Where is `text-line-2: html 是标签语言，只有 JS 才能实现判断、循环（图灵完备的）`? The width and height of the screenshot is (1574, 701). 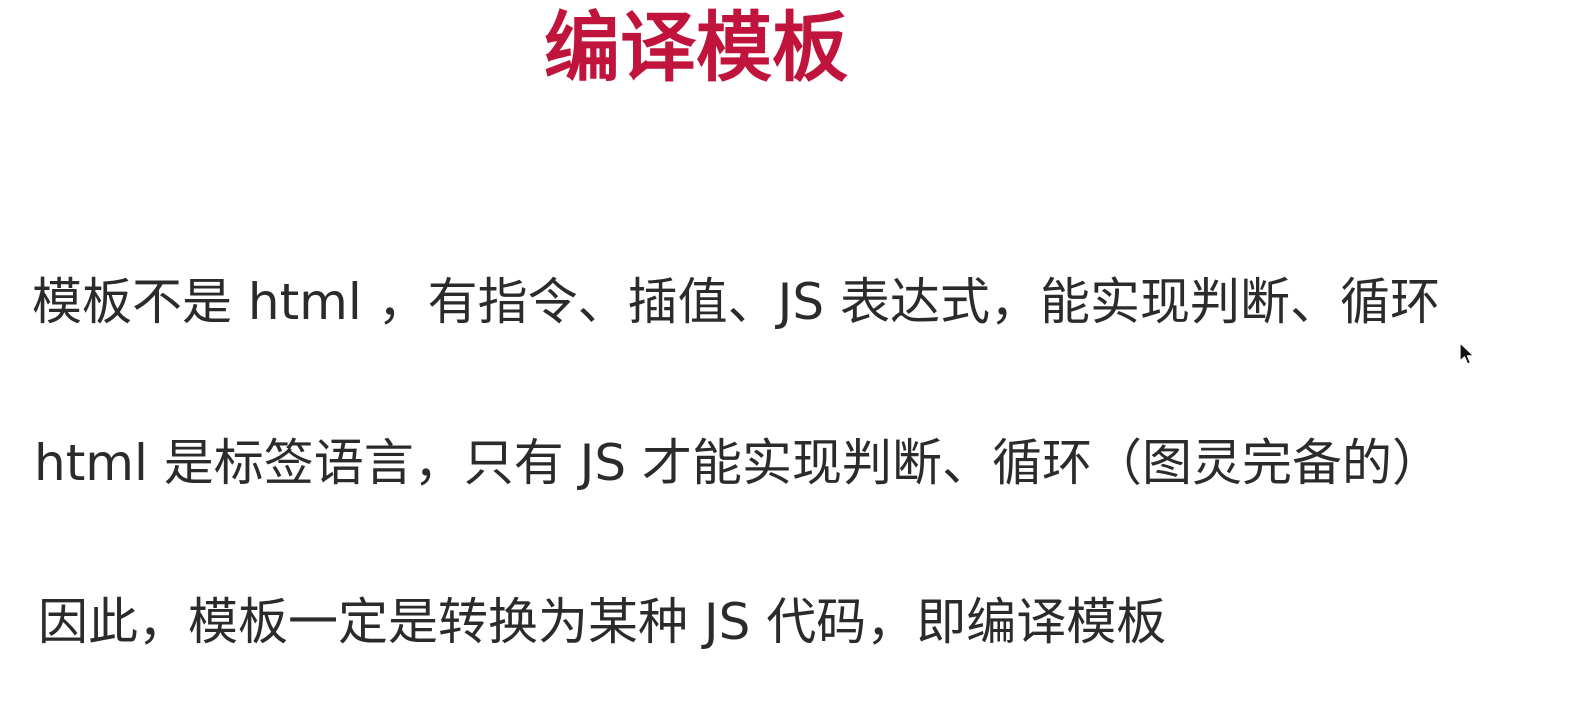
text-line-2: html 是标签语言，只有 JS 才能实现判断、循环（图灵完备的） is located at coordinates (738, 463).